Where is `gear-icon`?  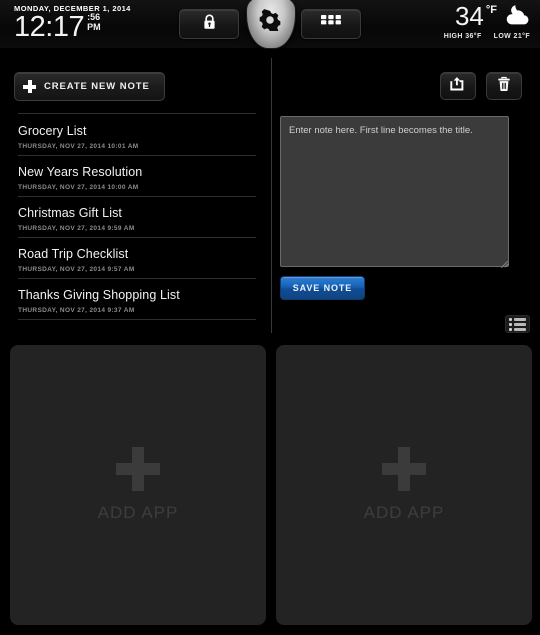 gear-icon is located at coordinates (270, 22).